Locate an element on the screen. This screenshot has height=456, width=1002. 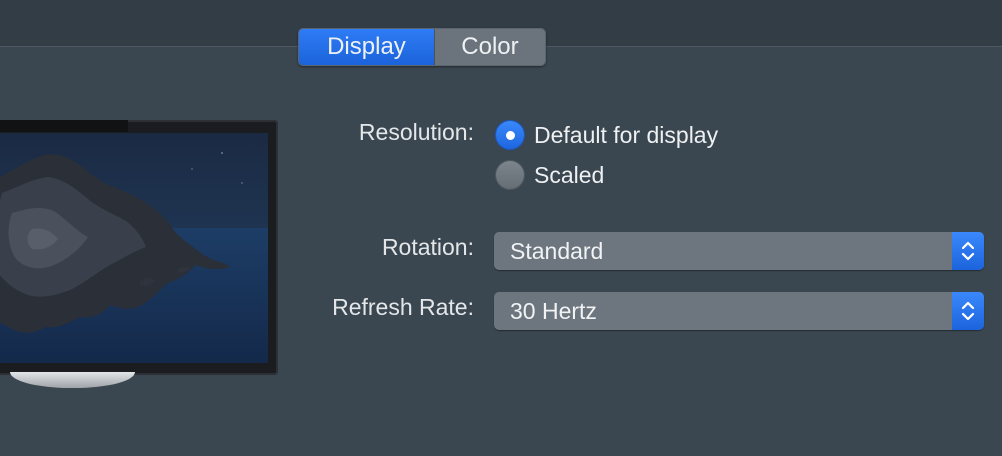
rotation-popup-button: Standard is located at coordinates (739, 251).